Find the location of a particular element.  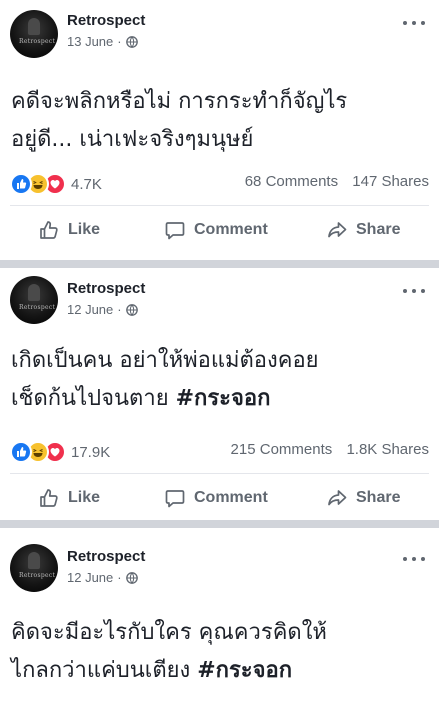

post-text-segment: อยู่ดี... เน่าเฟะจริงๆมนุษย์ is located at coordinates (132, 139).